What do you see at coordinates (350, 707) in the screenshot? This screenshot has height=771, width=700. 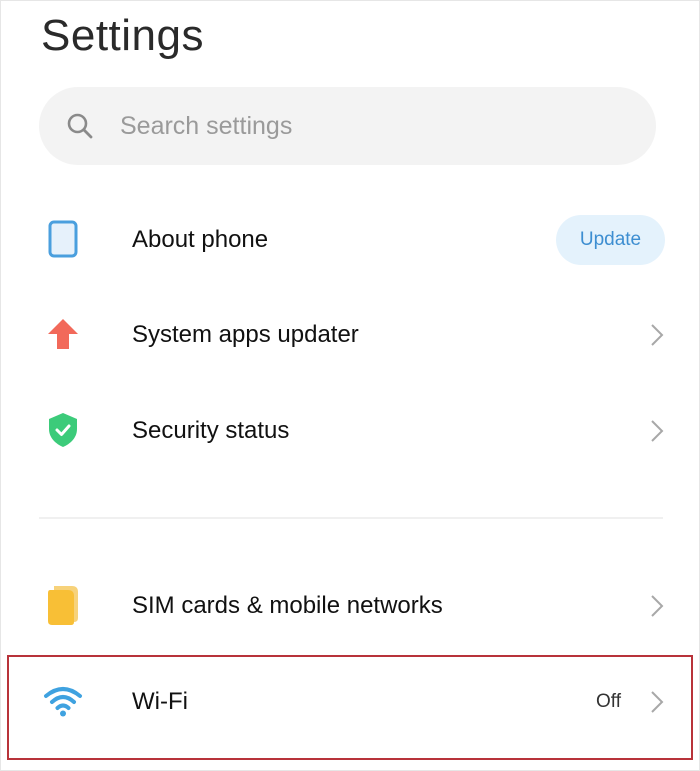 I see `wifi-highlight-box` at bounding box center [350, 707].